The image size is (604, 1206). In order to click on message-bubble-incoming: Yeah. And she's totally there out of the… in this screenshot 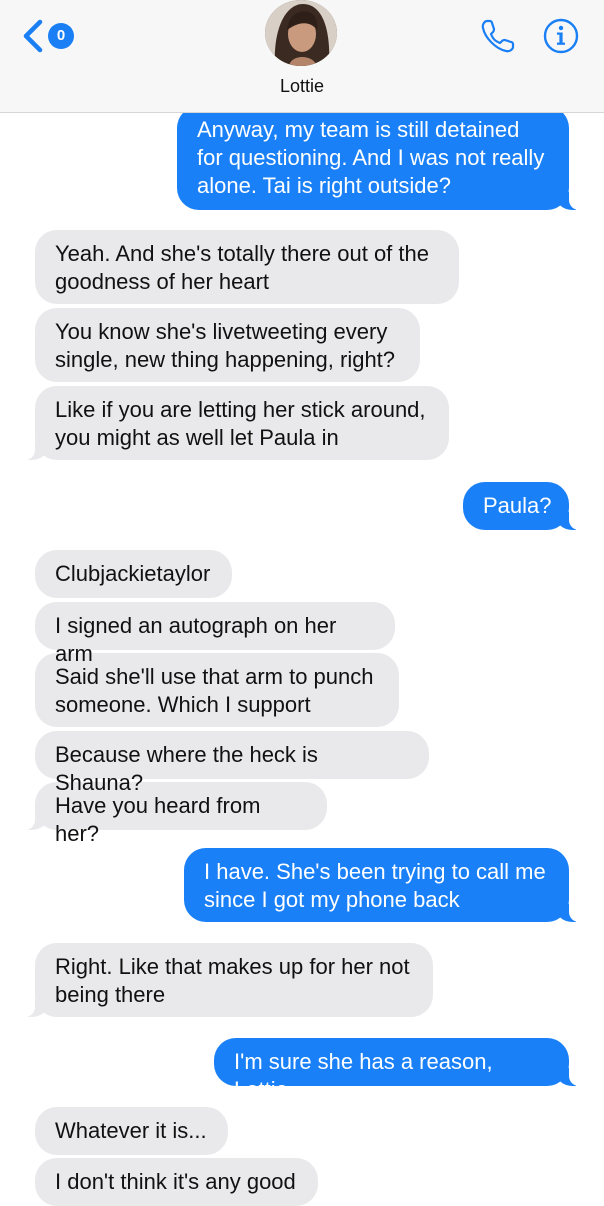, I will do `click(247, 267)`.